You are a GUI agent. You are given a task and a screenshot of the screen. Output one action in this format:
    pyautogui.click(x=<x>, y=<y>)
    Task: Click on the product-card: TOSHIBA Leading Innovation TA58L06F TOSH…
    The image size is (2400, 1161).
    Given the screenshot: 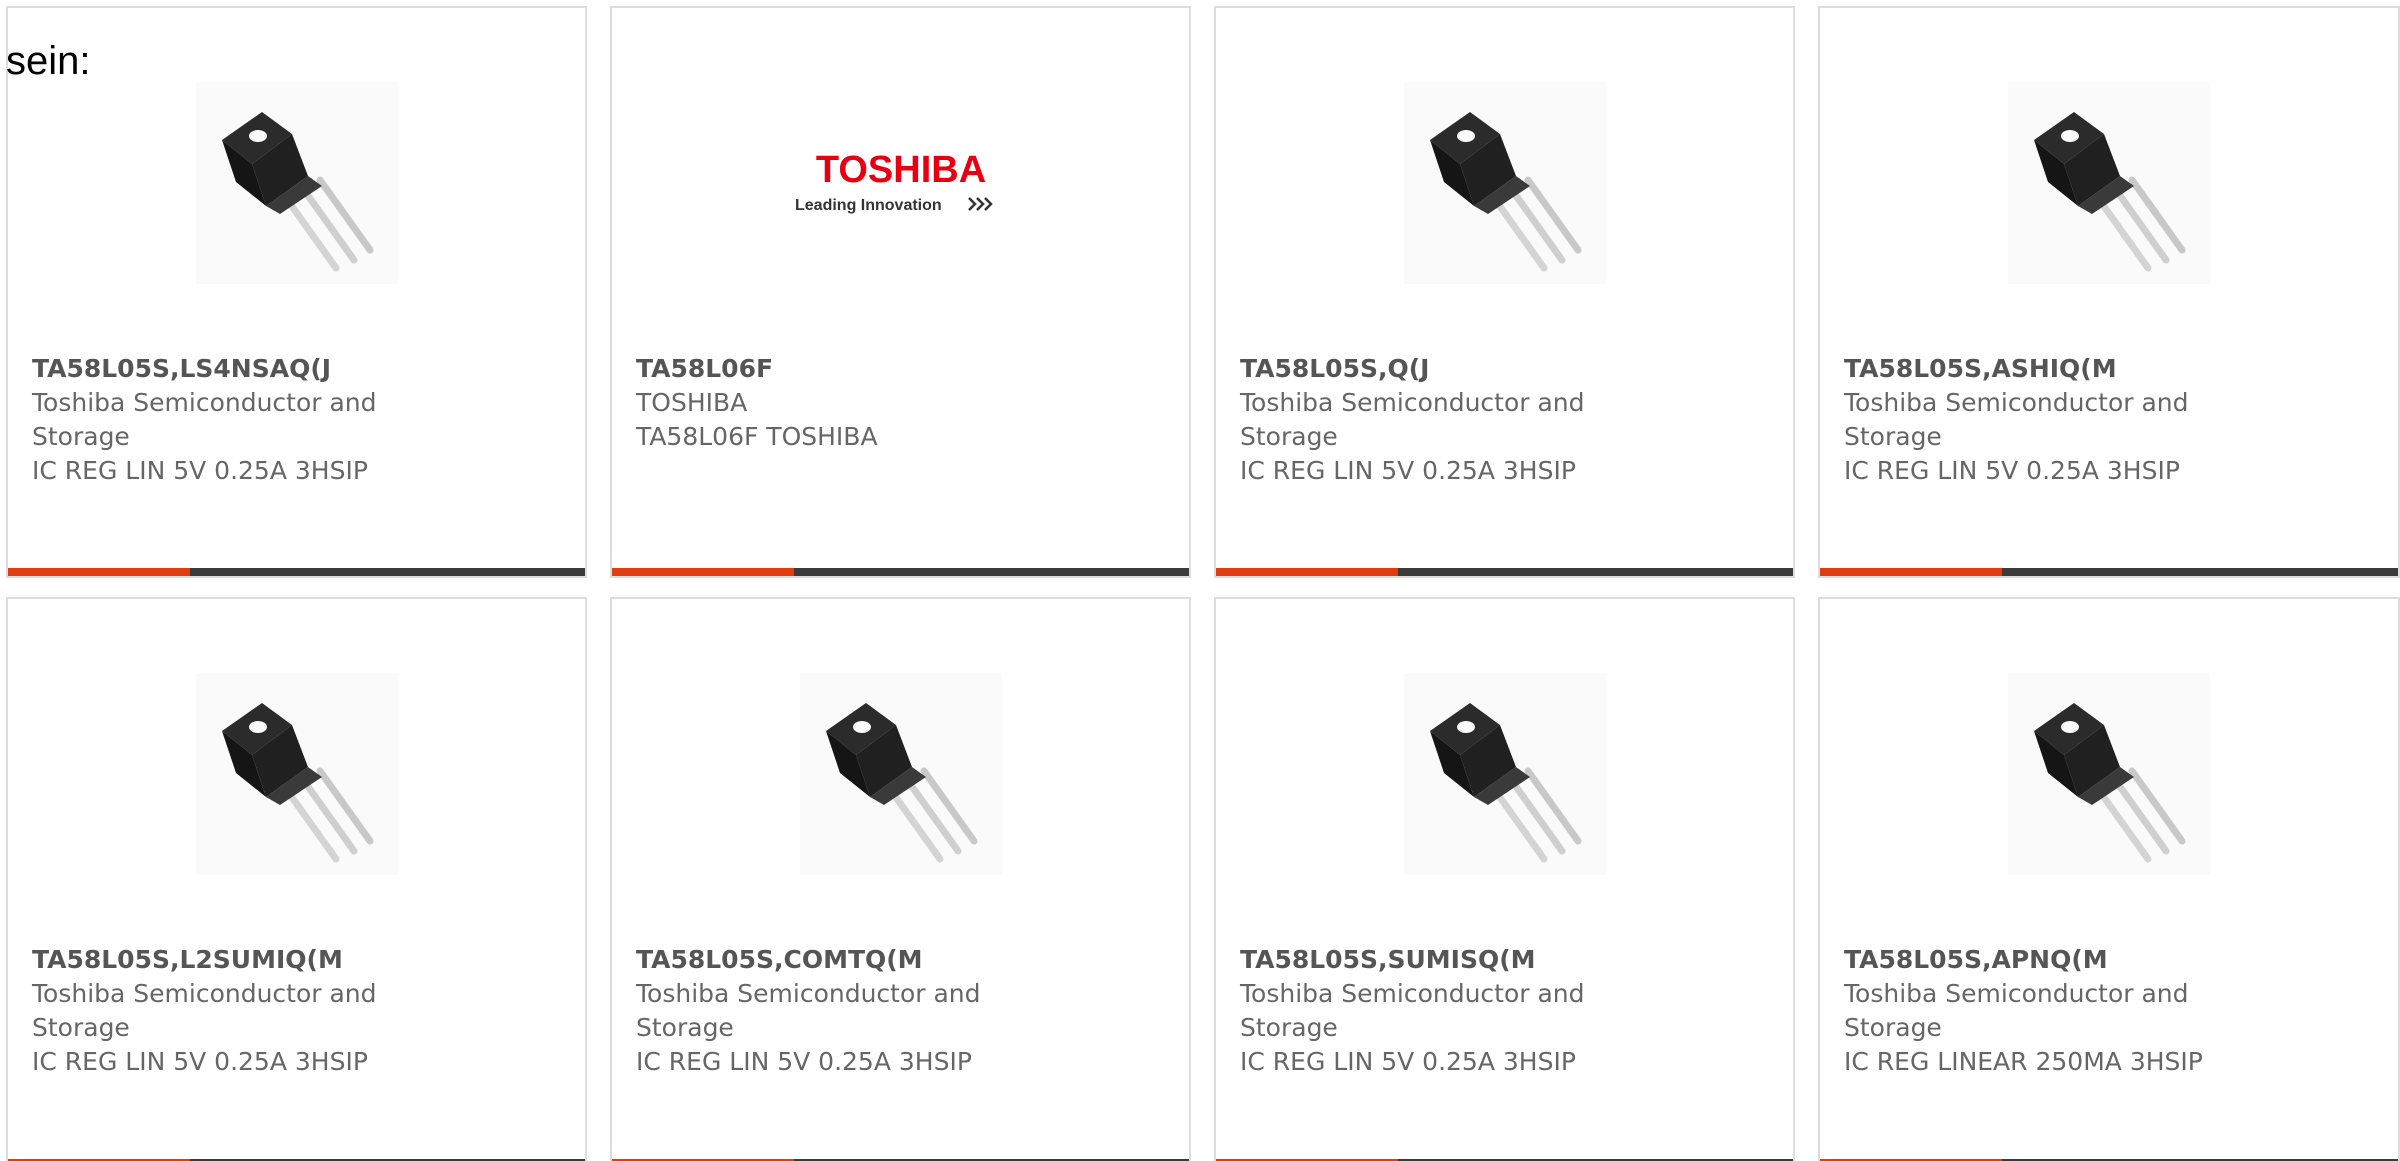 What is the action you would take?
    pyautogui.click(x=900, y=292)
    